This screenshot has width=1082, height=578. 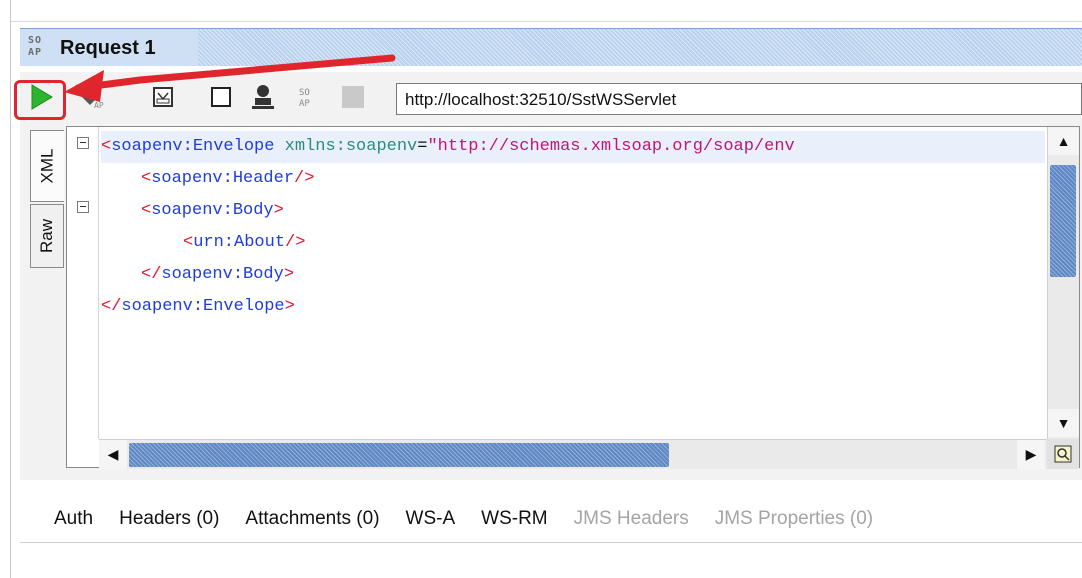 I want to click on scroll-left-icon: ◀, so click(x=113, y=454).